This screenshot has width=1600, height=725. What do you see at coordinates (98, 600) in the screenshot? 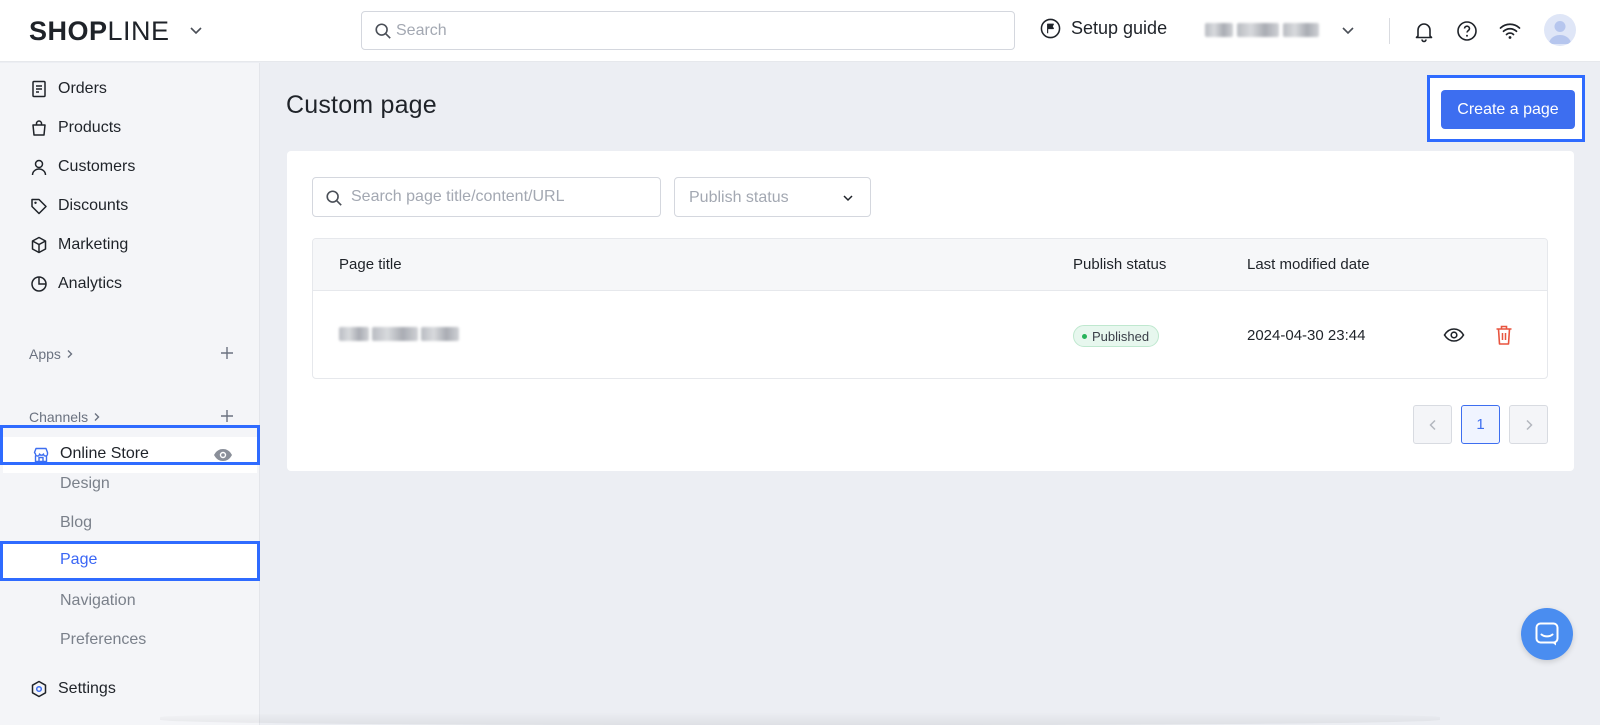
I see `sidebar-subitem-label: Navigation` at bounding box center [98, 600].